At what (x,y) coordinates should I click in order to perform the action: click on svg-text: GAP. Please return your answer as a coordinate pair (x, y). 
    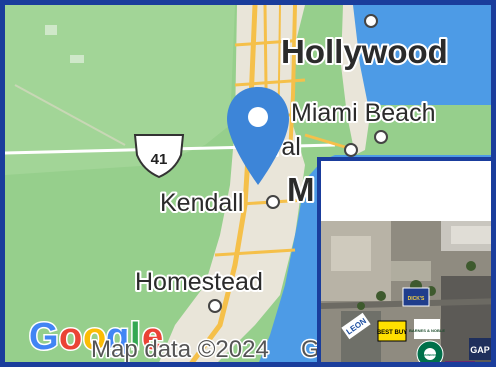
    Looking at the image, I should click on (480, 350).